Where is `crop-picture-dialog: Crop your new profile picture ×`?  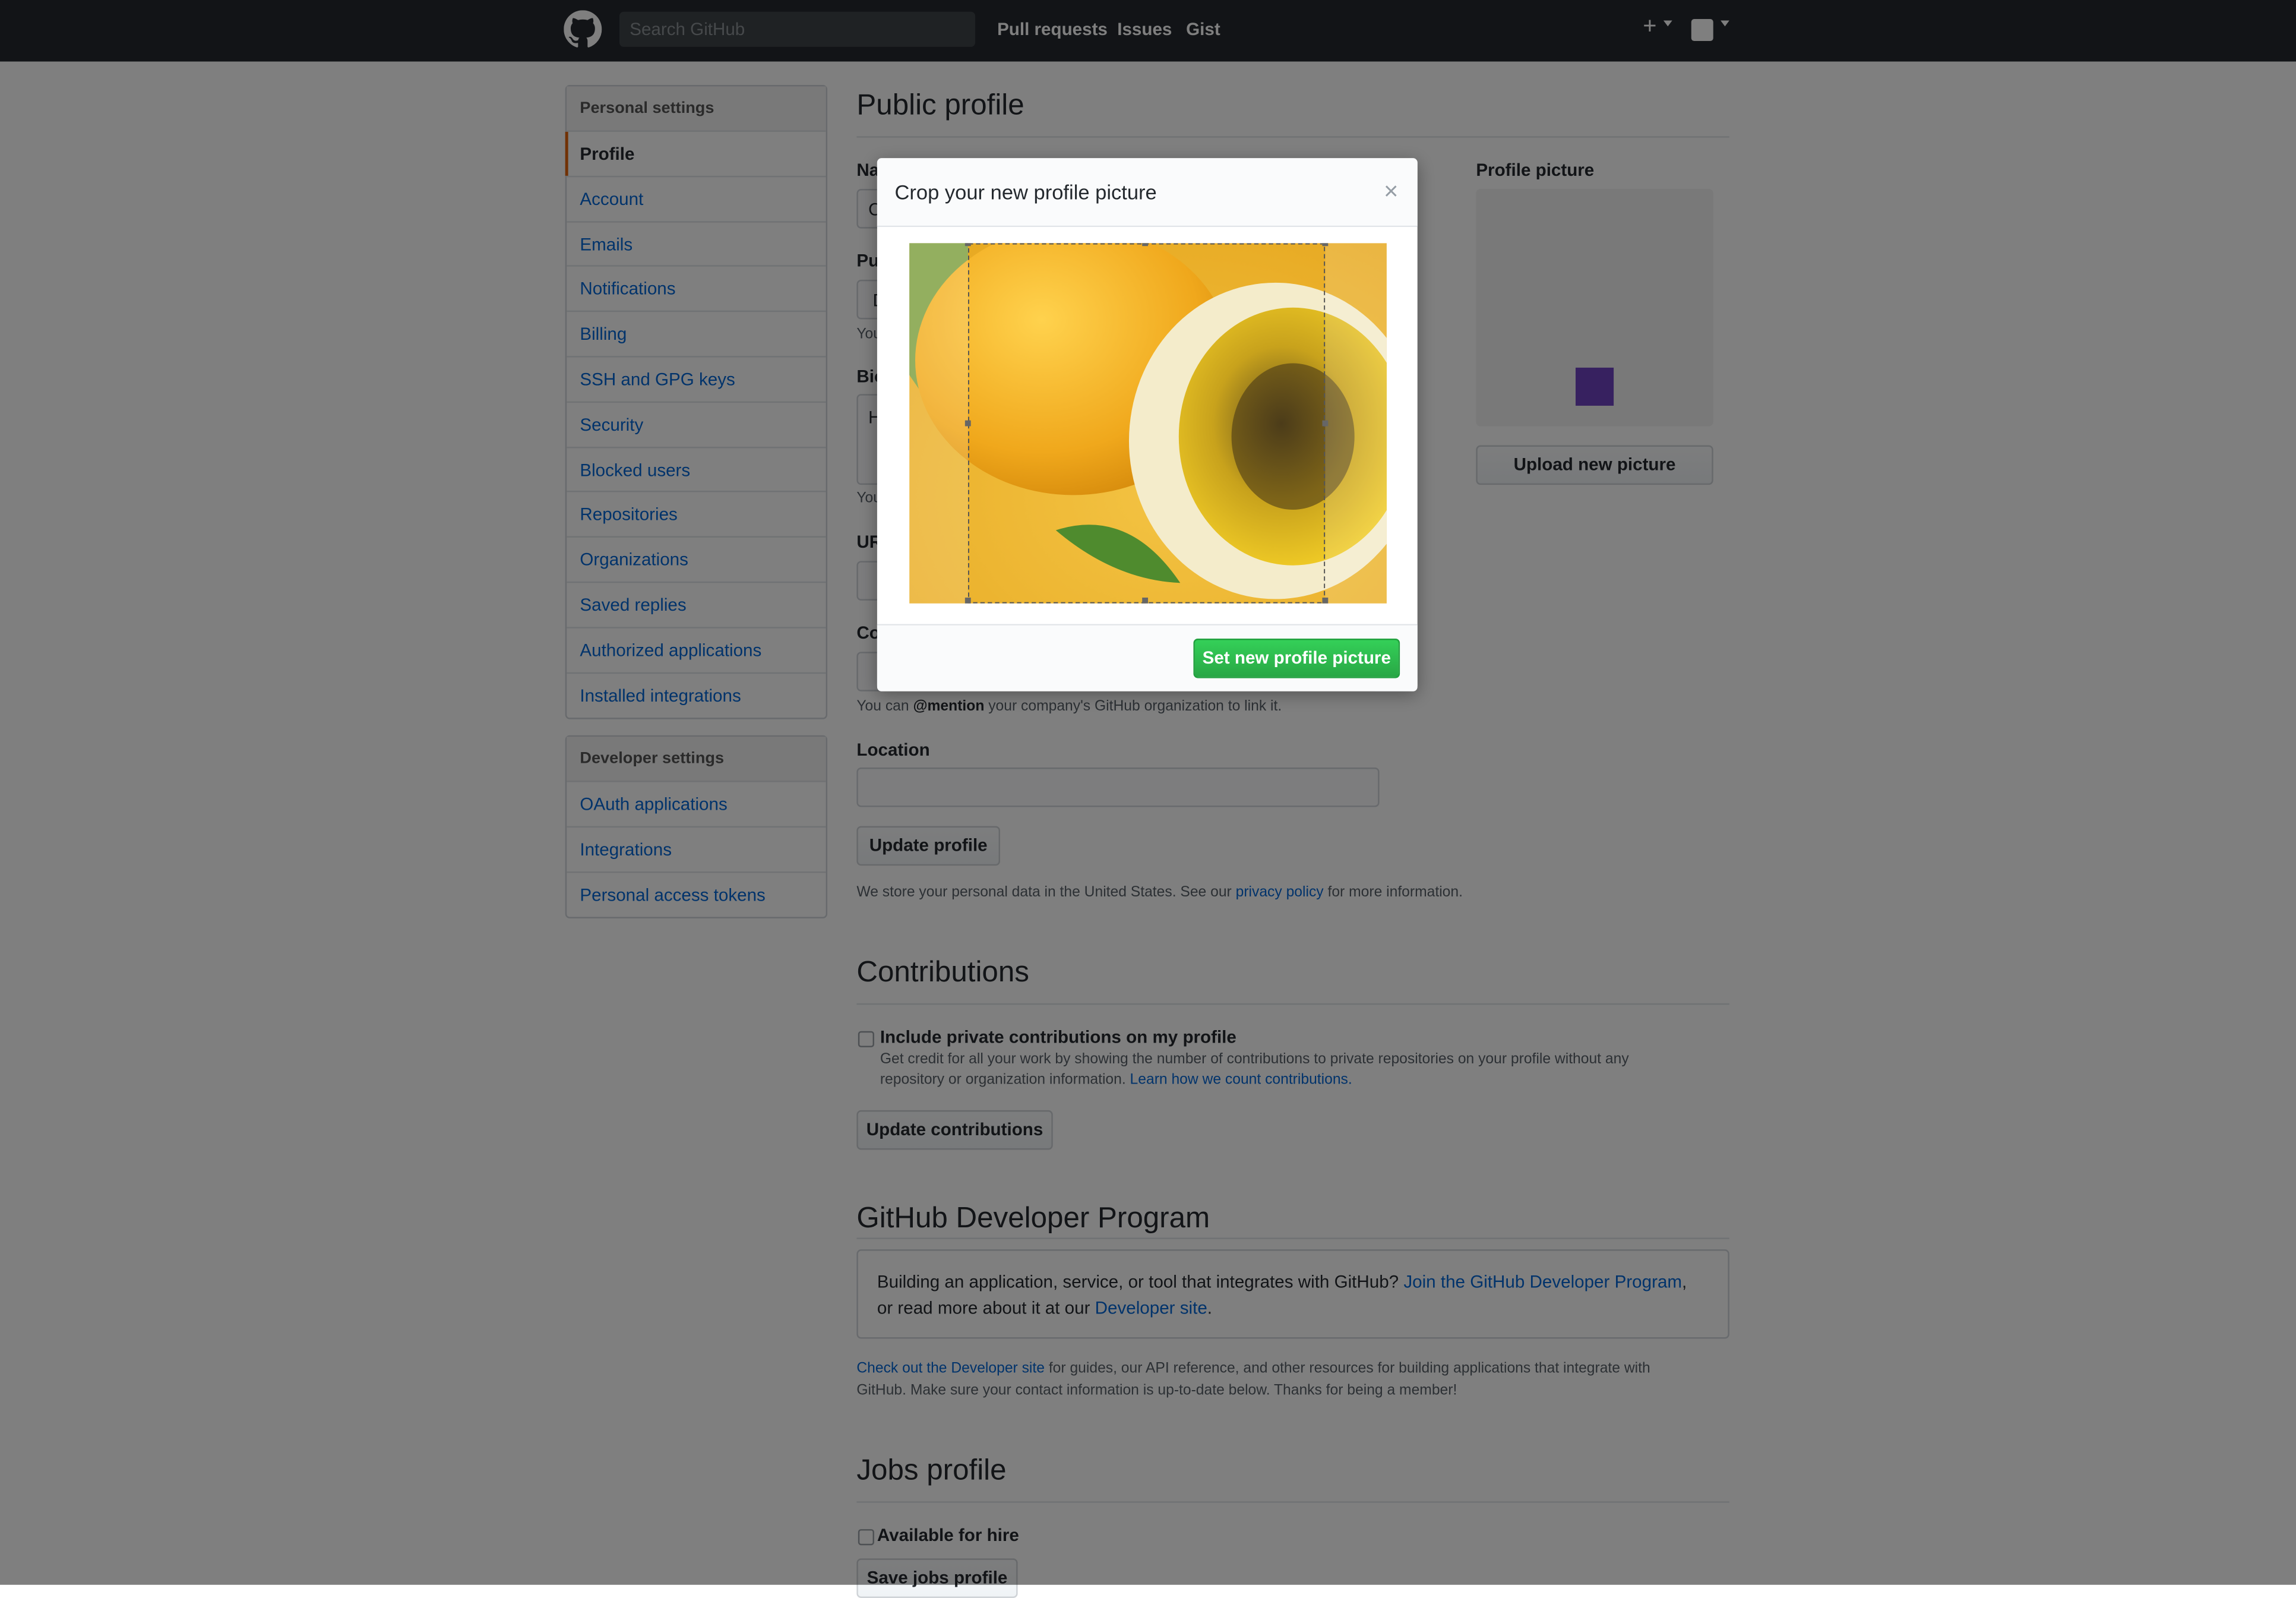 crop-picture-dialog: Crop your new profile picture × is located at coordinates (1147, 424).